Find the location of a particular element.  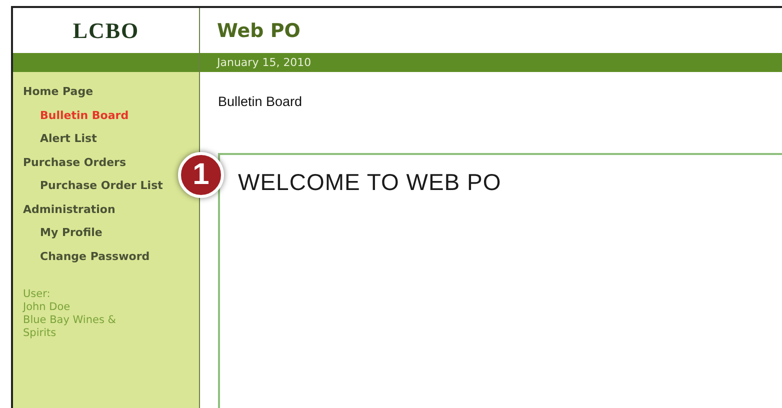

nav-link: My Profile is located at coordinates (71, 236).